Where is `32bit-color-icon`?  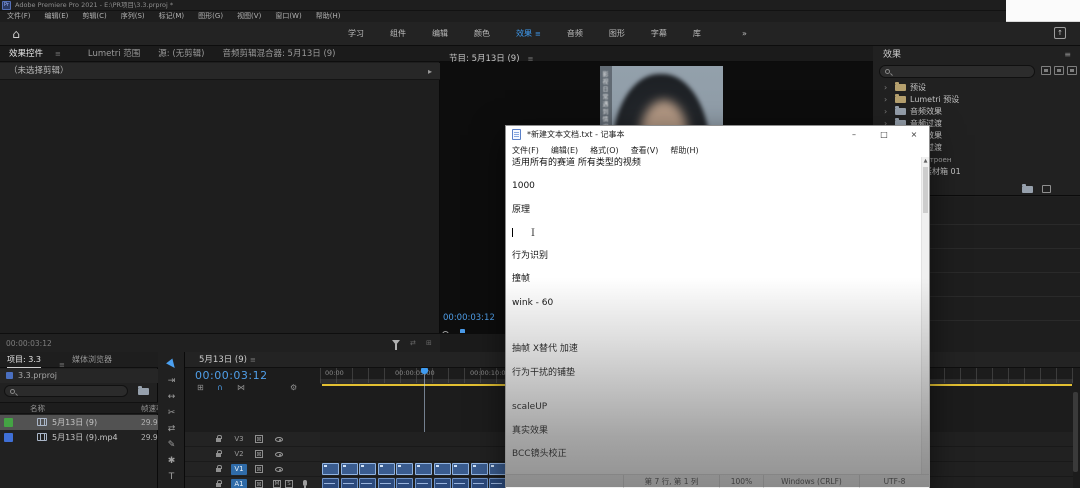
32bit-color-icon is located at coordinates (1059, 70).